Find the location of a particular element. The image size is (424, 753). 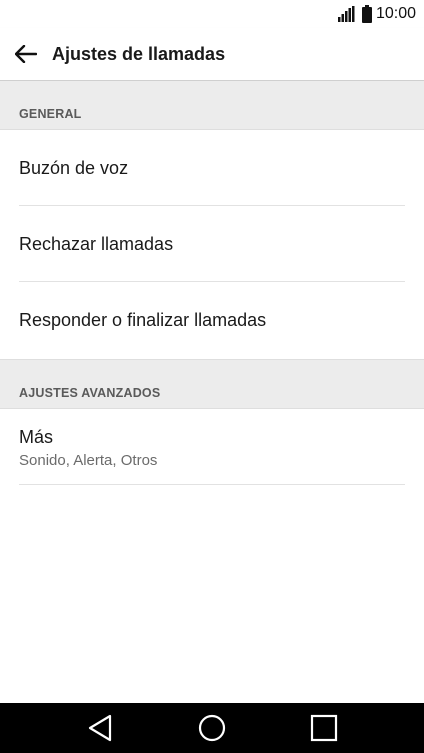

list-item-label: Responder o finalizar llamadas is located at coordinates (143, 320).